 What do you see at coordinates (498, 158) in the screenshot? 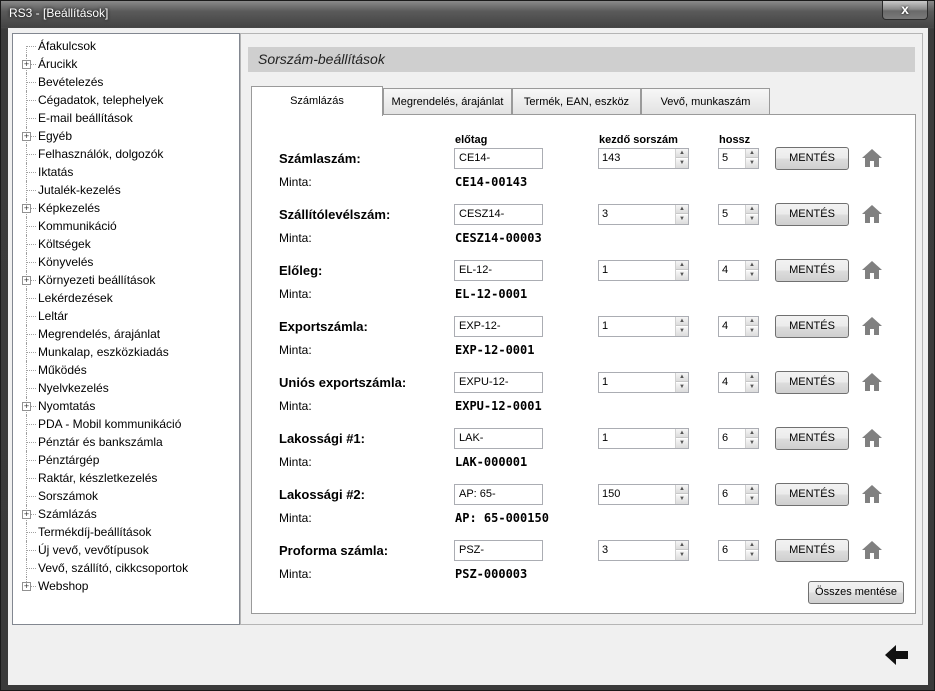
I see `prefix-input: CE14-` at bounding box center [498, 158].